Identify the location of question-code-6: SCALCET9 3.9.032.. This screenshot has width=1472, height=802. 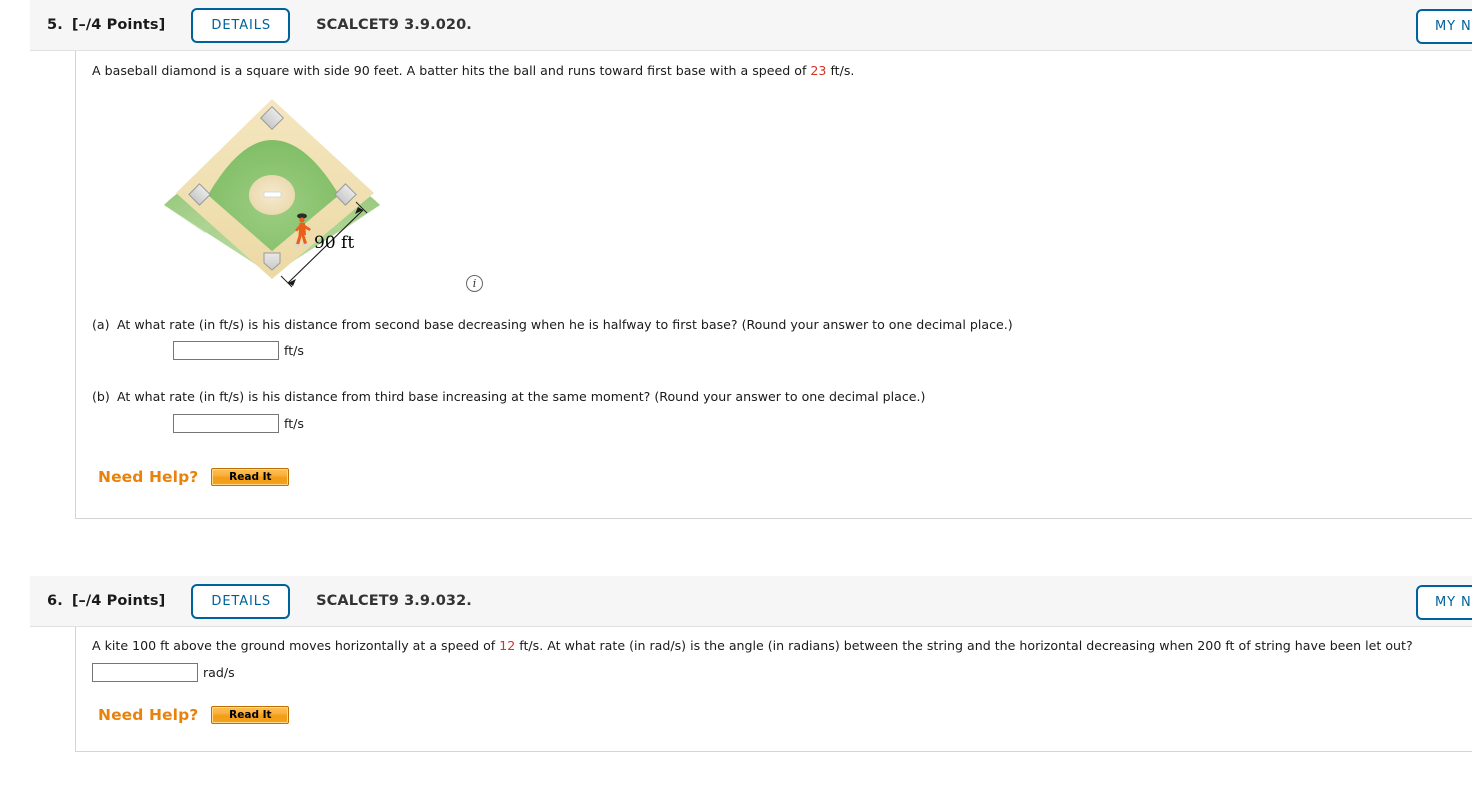
(394, 601).